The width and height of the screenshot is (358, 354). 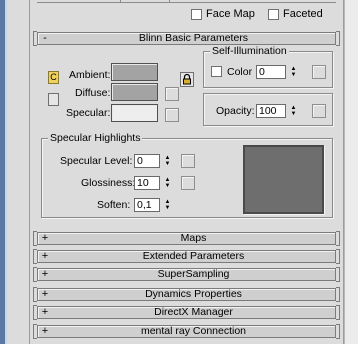 I want to click on window-frame-bottom, so click(x=179, y=349).